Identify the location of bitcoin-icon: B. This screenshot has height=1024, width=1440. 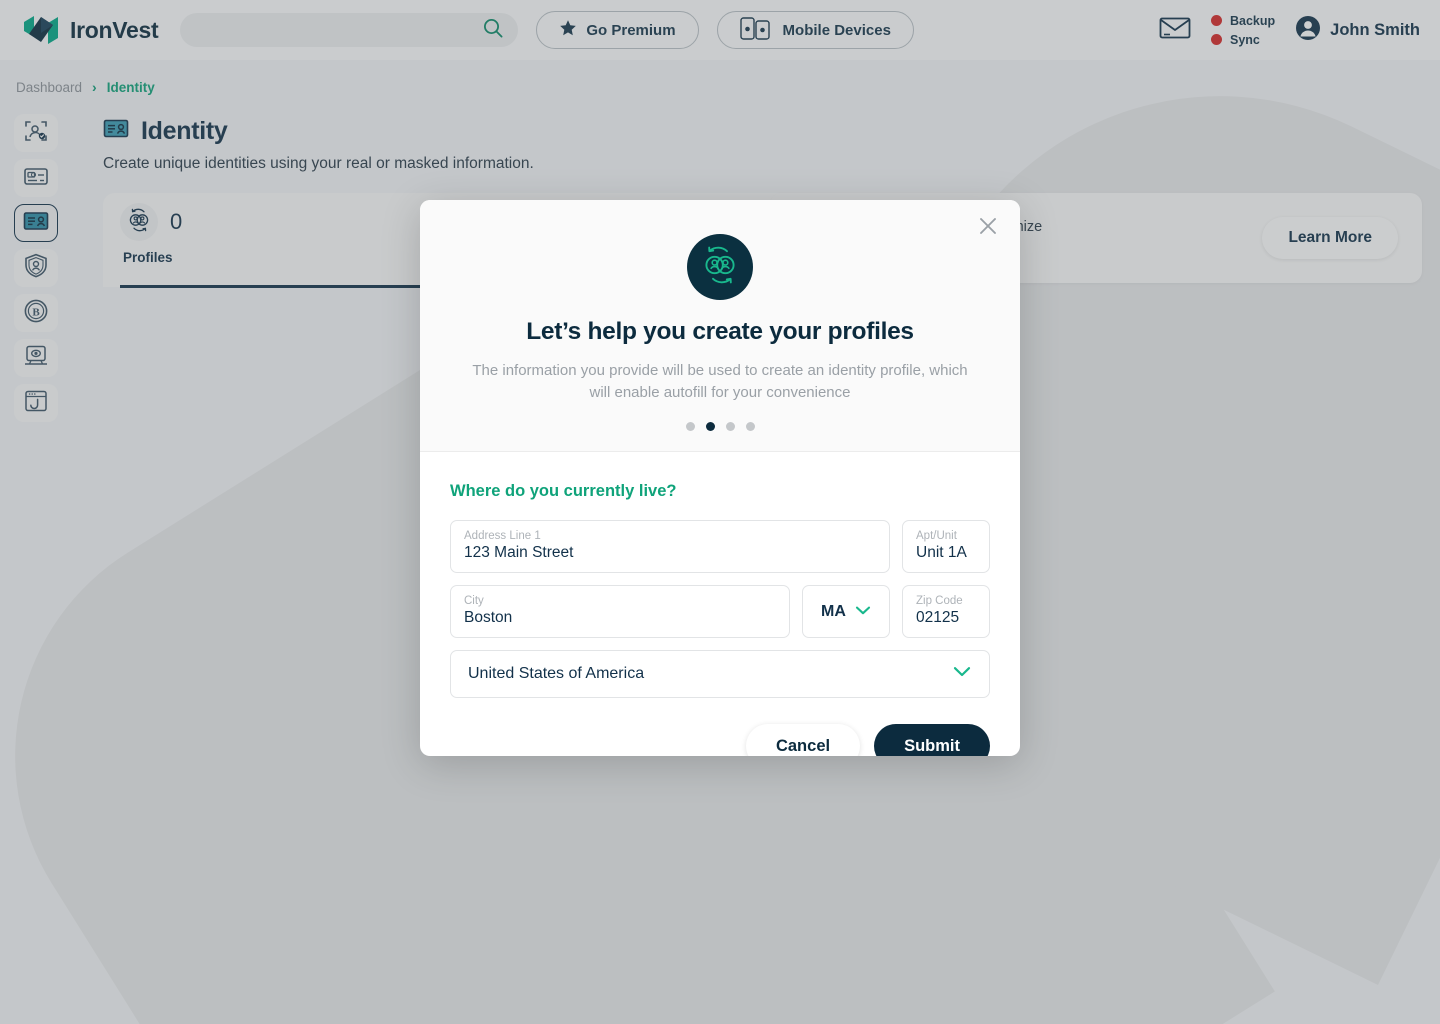
(36, 313).